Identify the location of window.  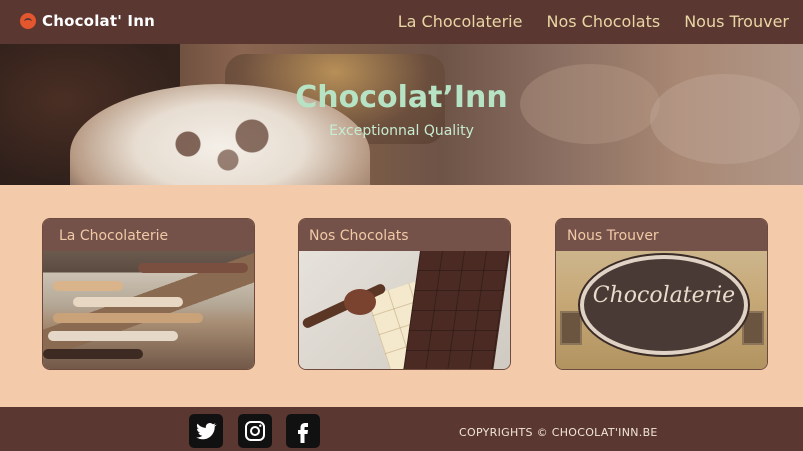
(571, 328).